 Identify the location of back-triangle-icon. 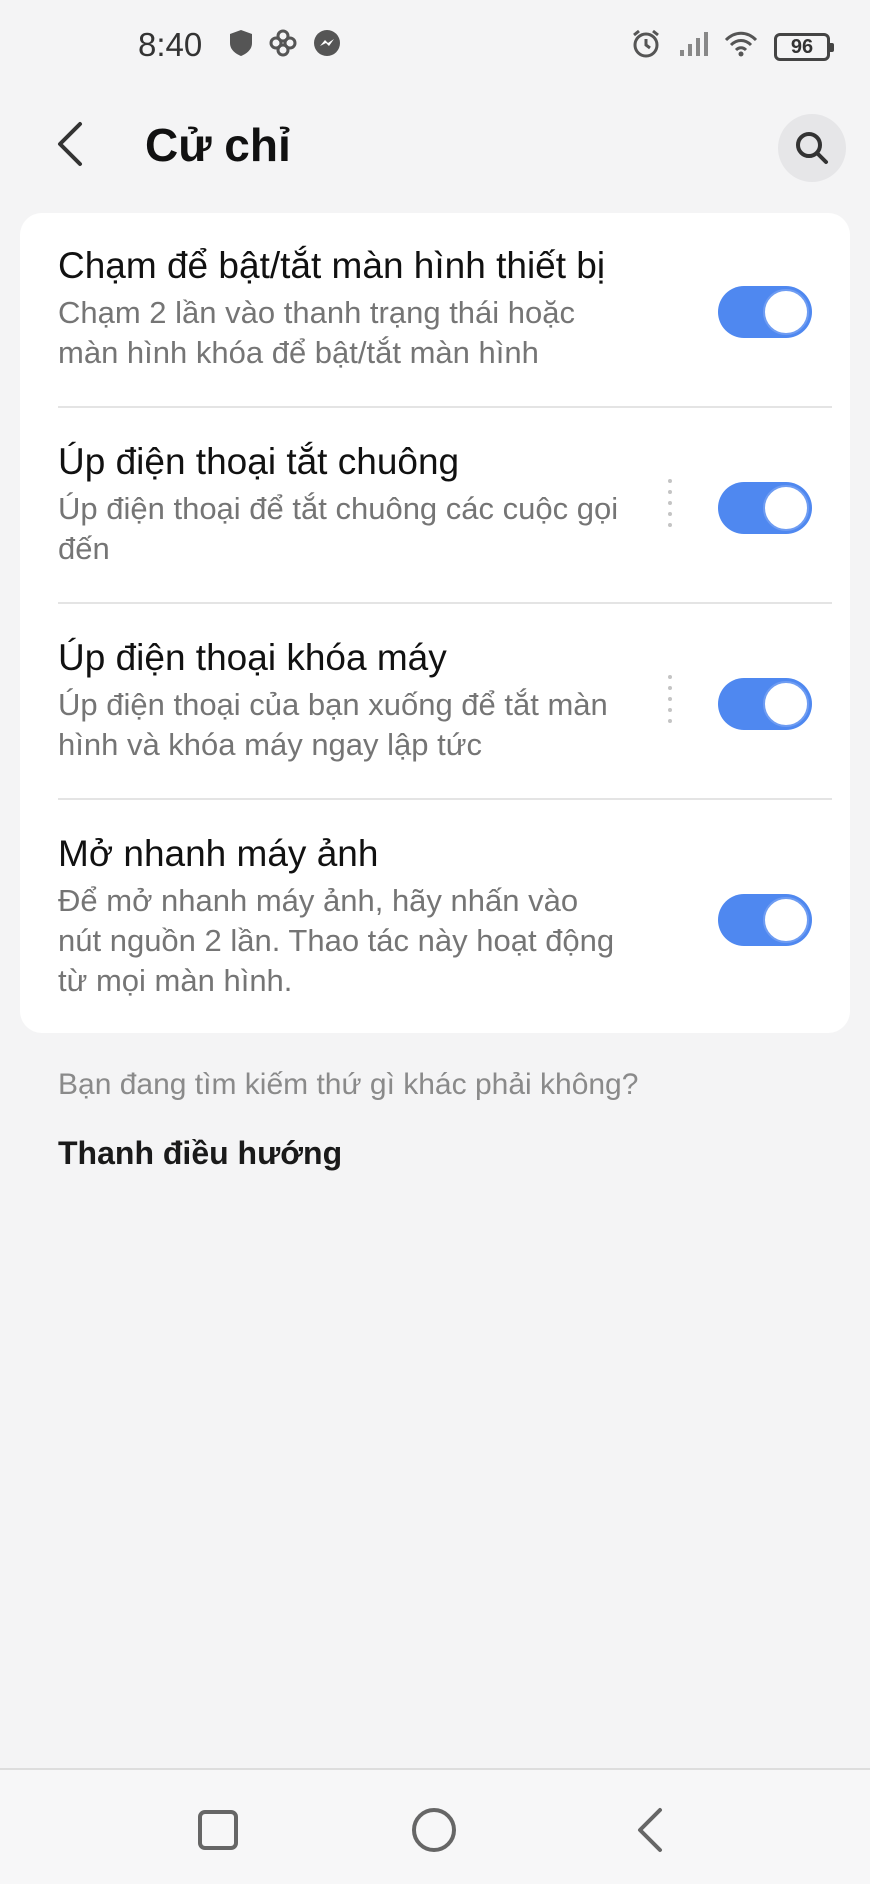
(650, 1830).